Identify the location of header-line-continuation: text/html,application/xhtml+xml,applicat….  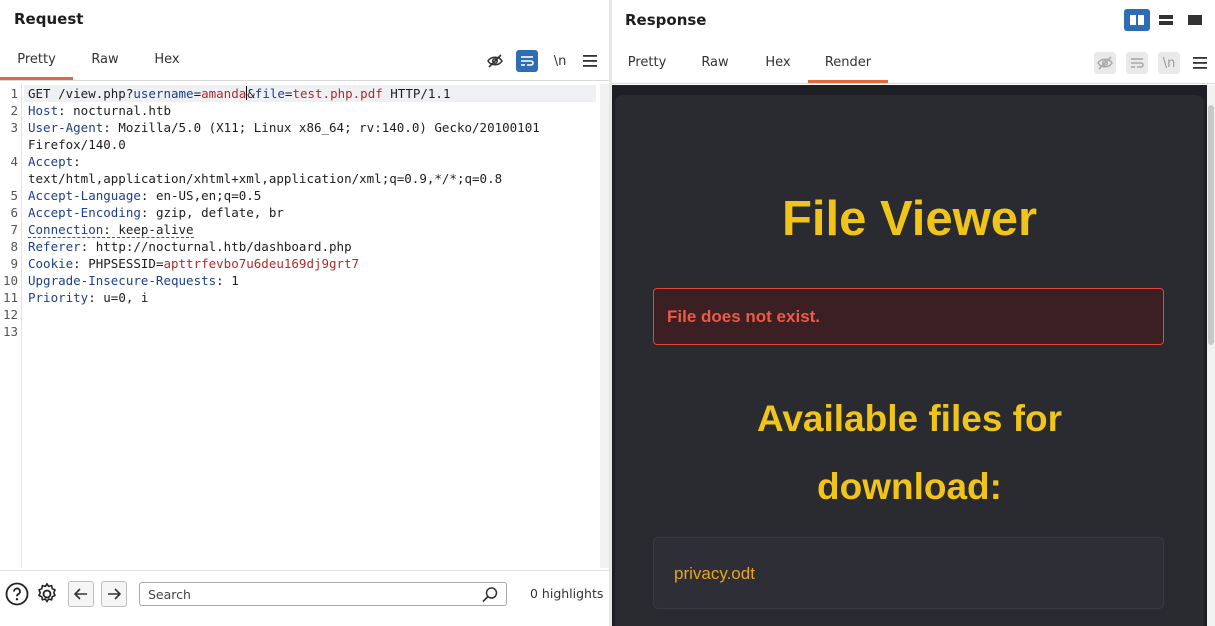
(265, 178).